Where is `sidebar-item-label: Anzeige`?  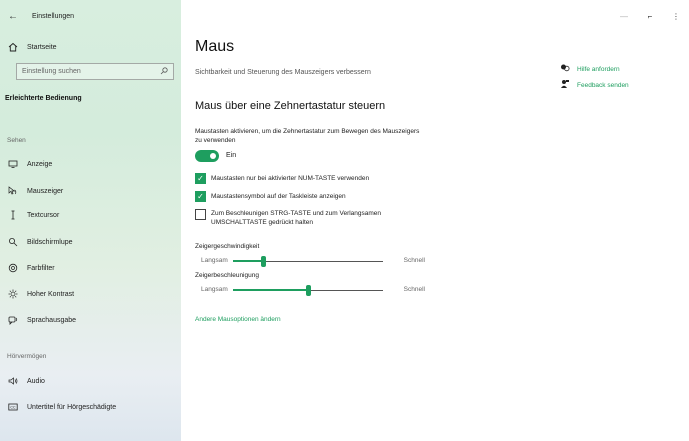
sidebar-item-label: Anzeige is located at coordinates (40, 164).